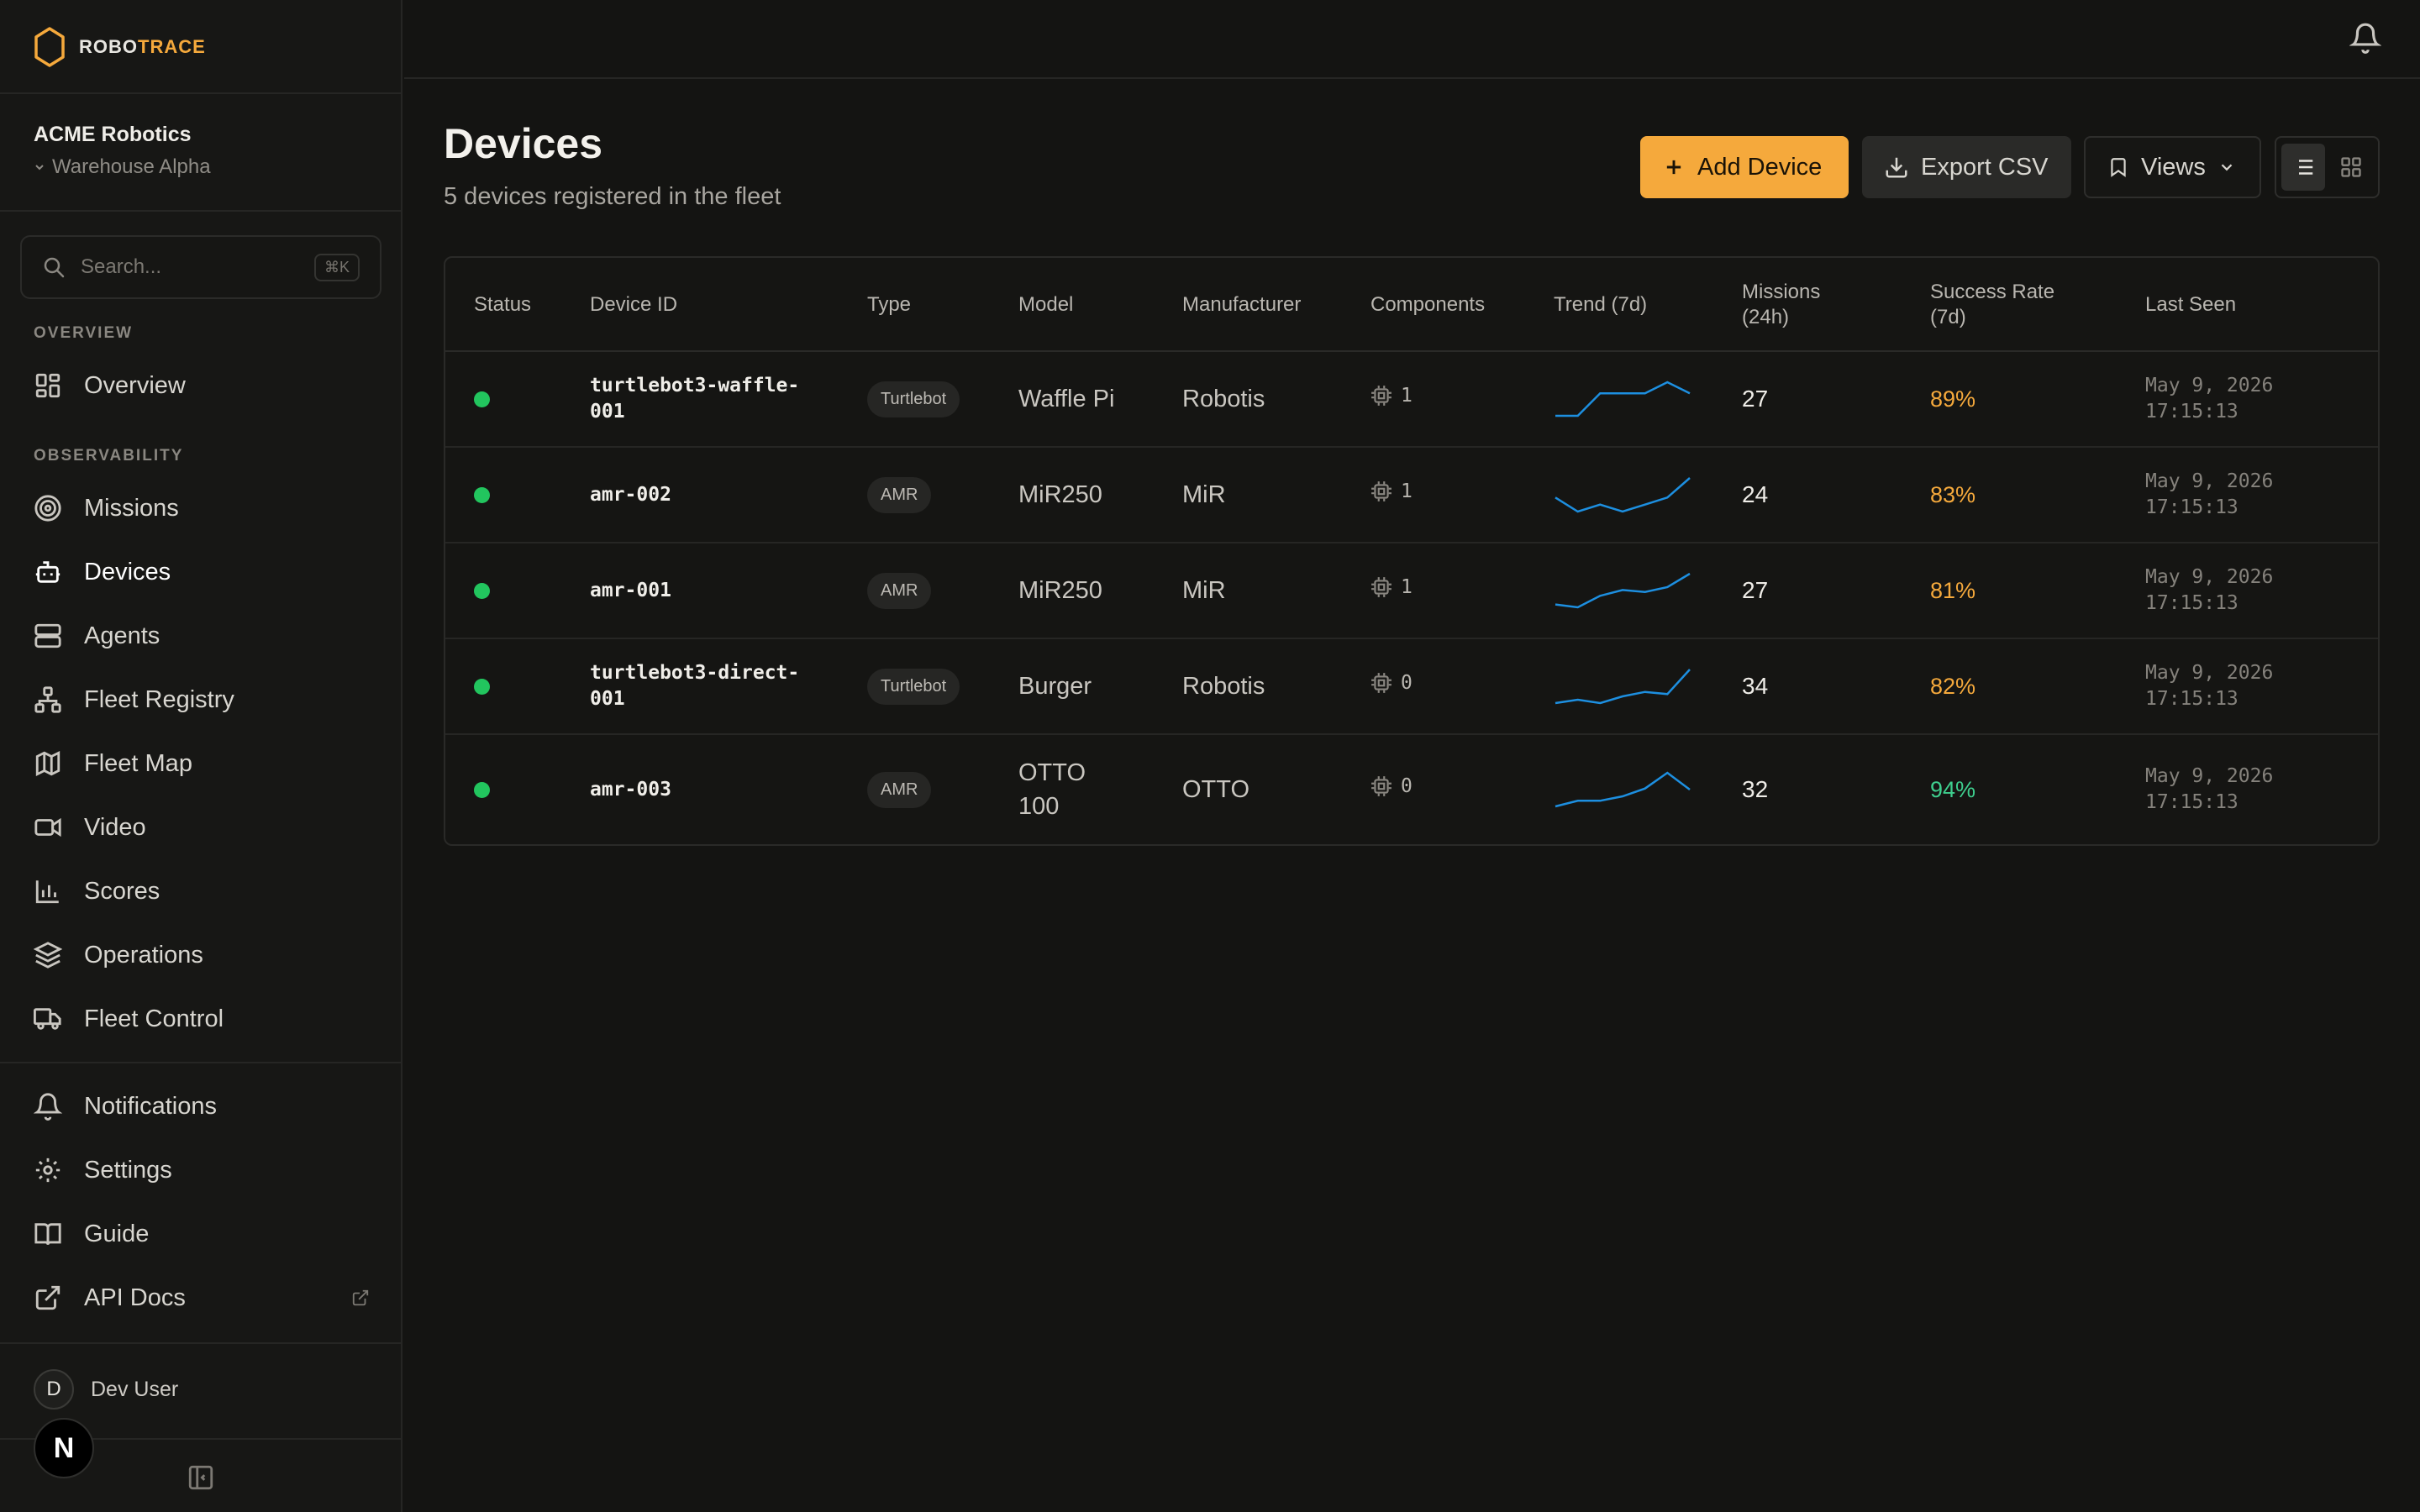  Describe the element at coordinates (202, 508) in the screenshot. I see `sidebar-item-missions: Missions` at that location.